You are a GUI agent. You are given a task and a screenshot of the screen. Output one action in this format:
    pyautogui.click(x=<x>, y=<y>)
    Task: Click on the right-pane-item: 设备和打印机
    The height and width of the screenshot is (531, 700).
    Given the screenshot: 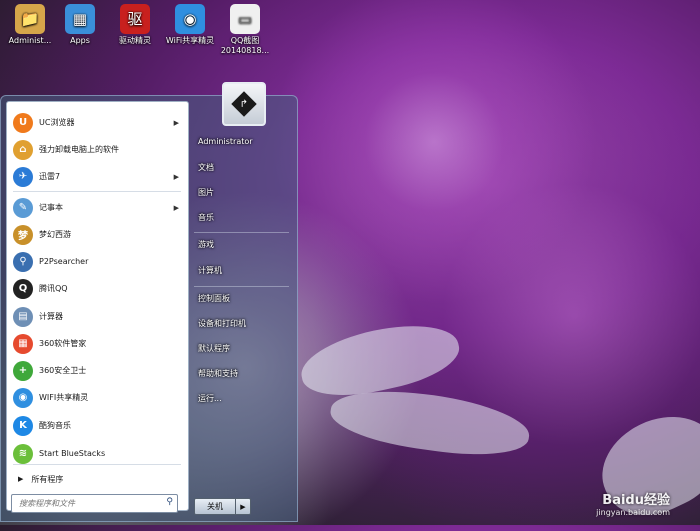 What is the action you would take?
    pyautogui.click(x=222, y=323)
    